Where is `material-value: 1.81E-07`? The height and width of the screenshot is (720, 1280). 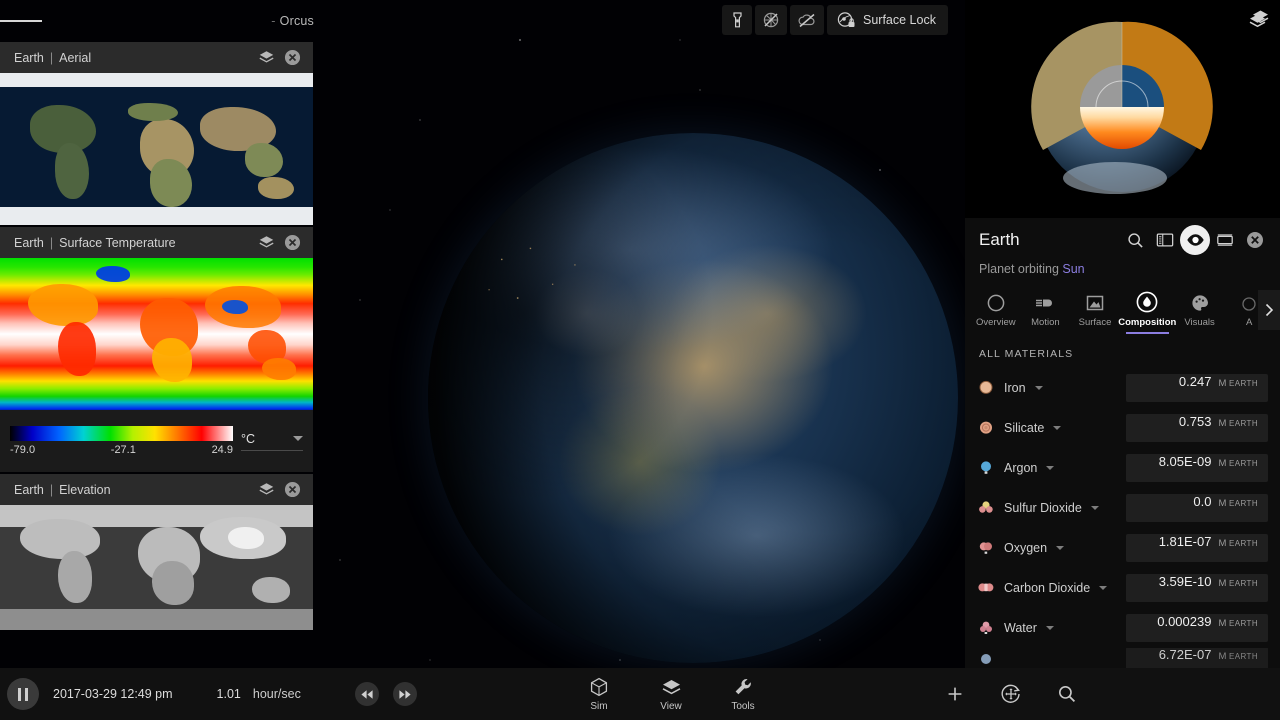
material-value: 1.81E-07 is located at coordinates (1185, 541).